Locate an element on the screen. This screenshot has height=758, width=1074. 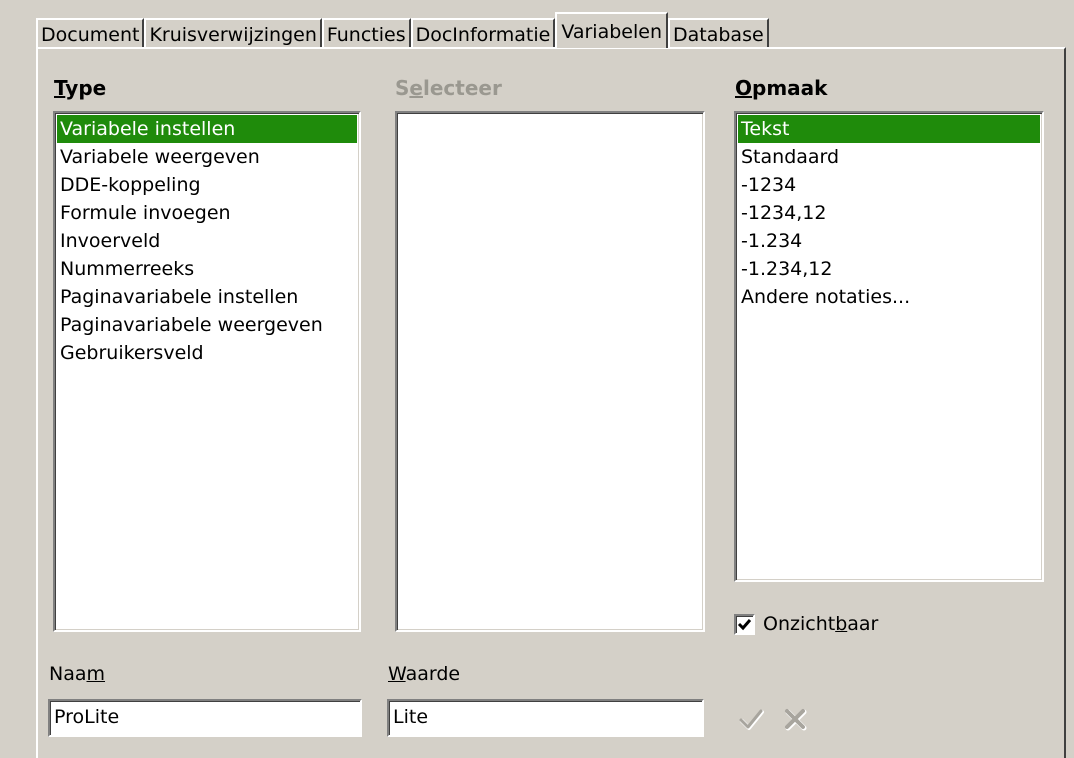
list-item: -1234 is located at coordinates (889, 185).